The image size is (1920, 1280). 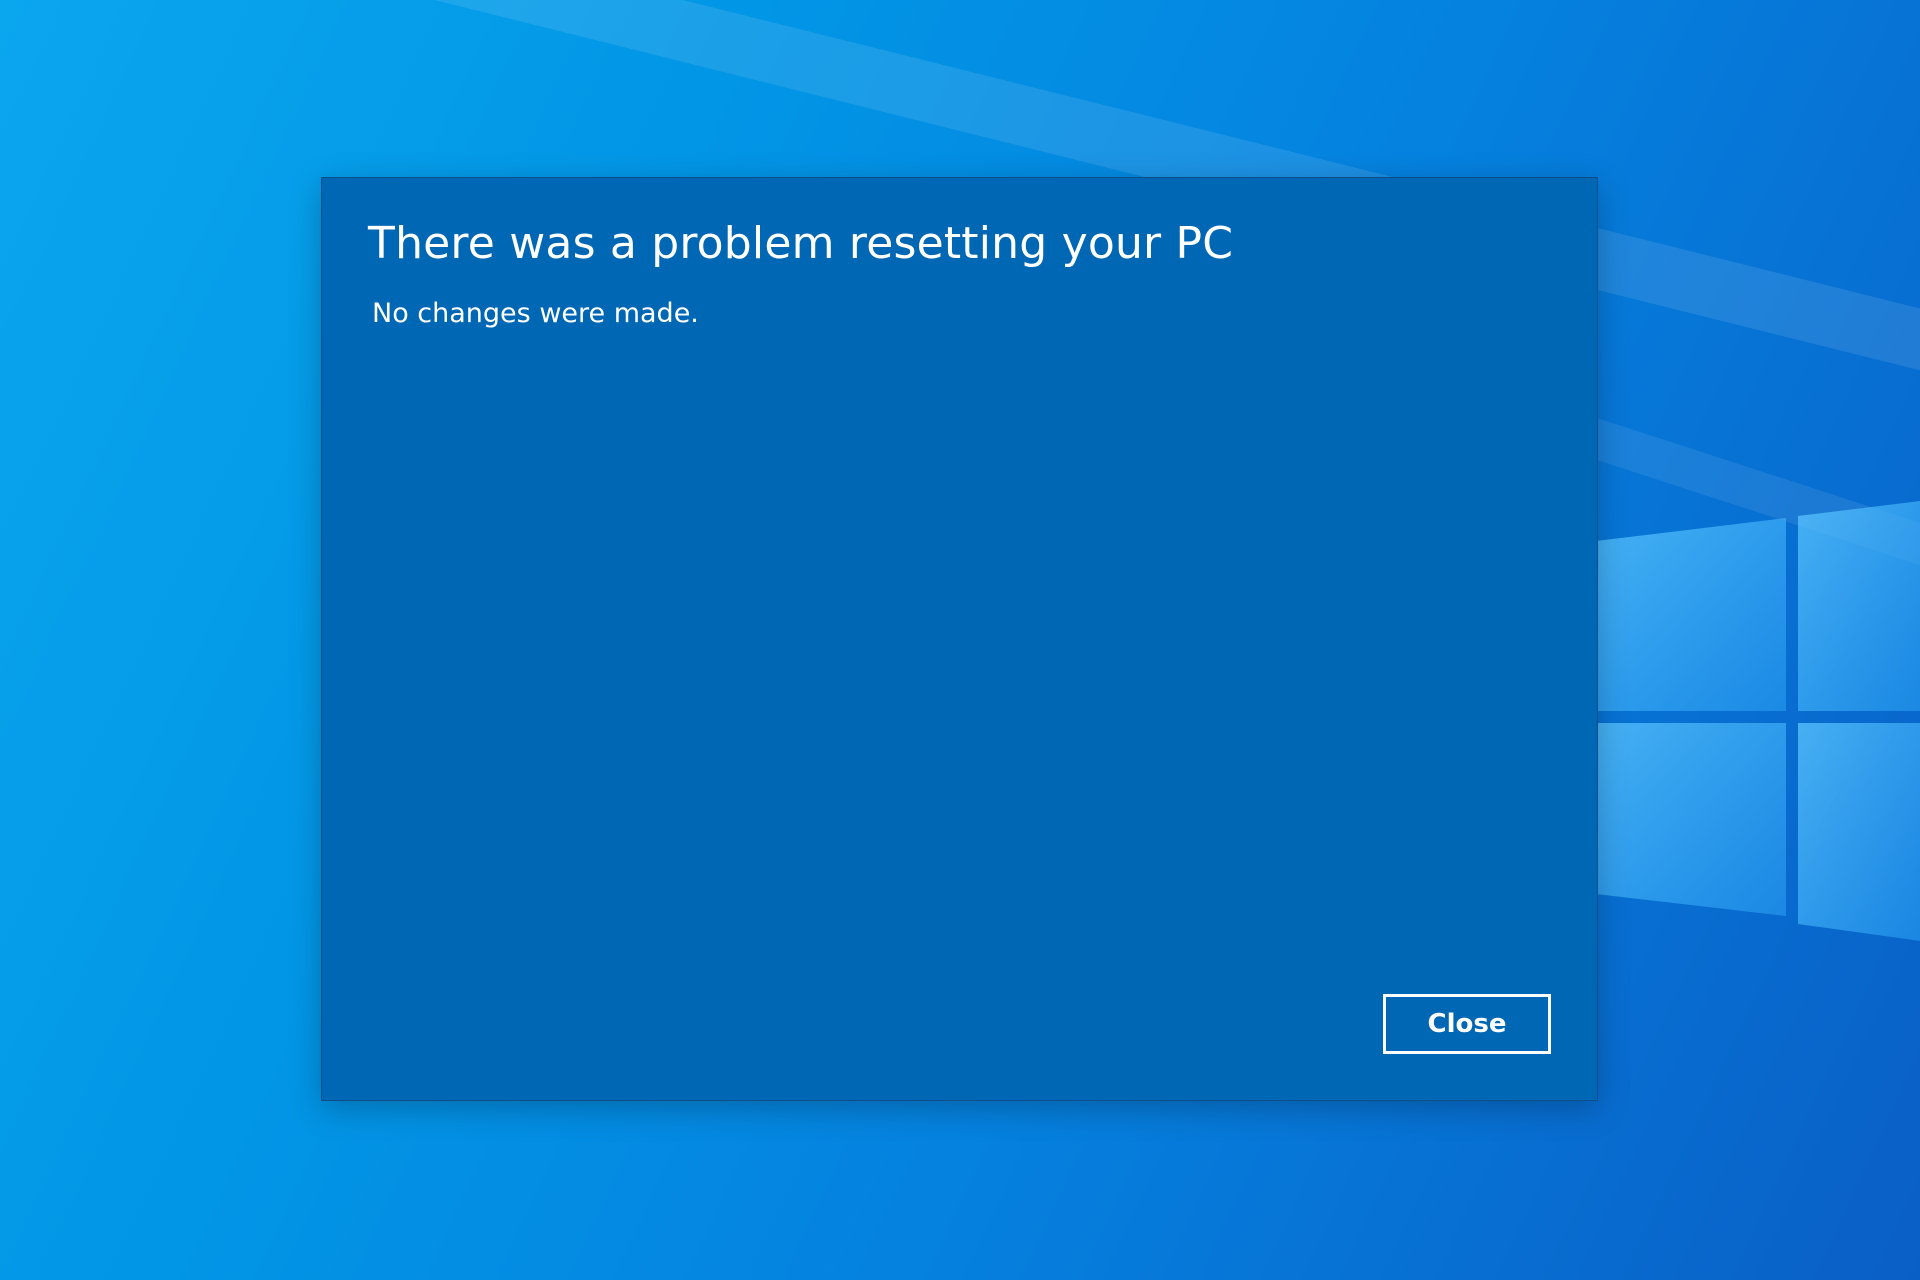 I want to click on windows-logo-icon, so click(x=1758, y=721).